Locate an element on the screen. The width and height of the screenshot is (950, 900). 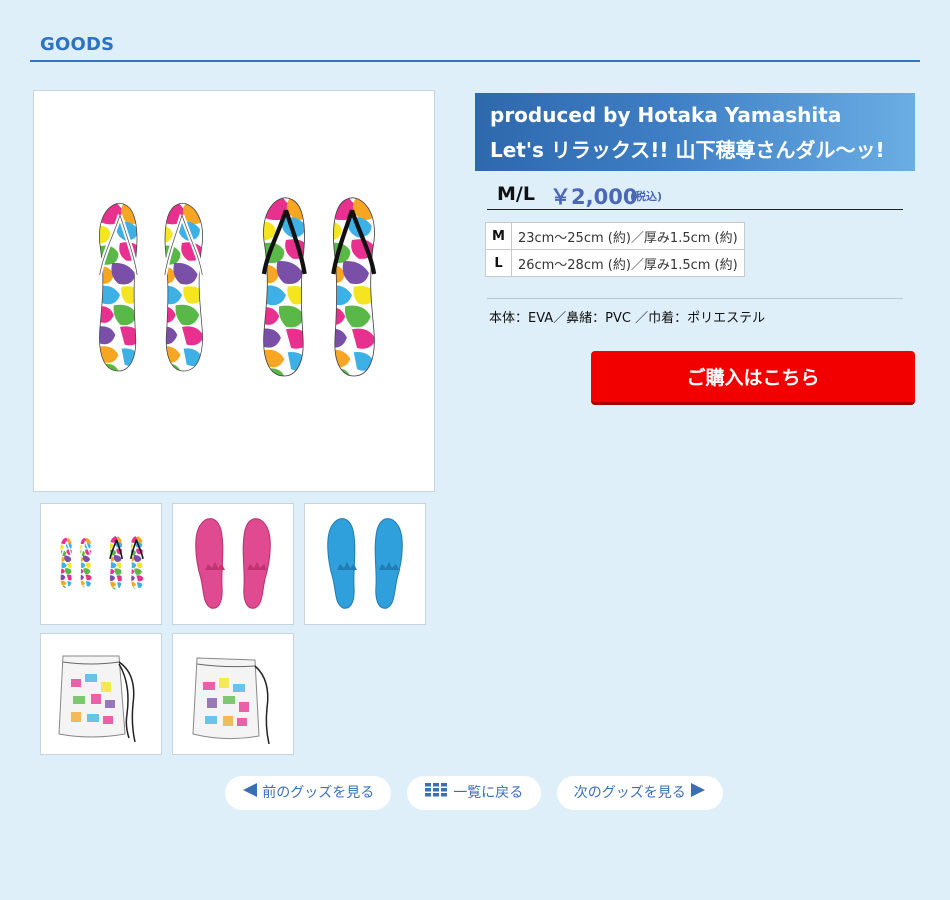
price-row: M/L ￥2,000 (税込) is located at coordinates (695, 195).